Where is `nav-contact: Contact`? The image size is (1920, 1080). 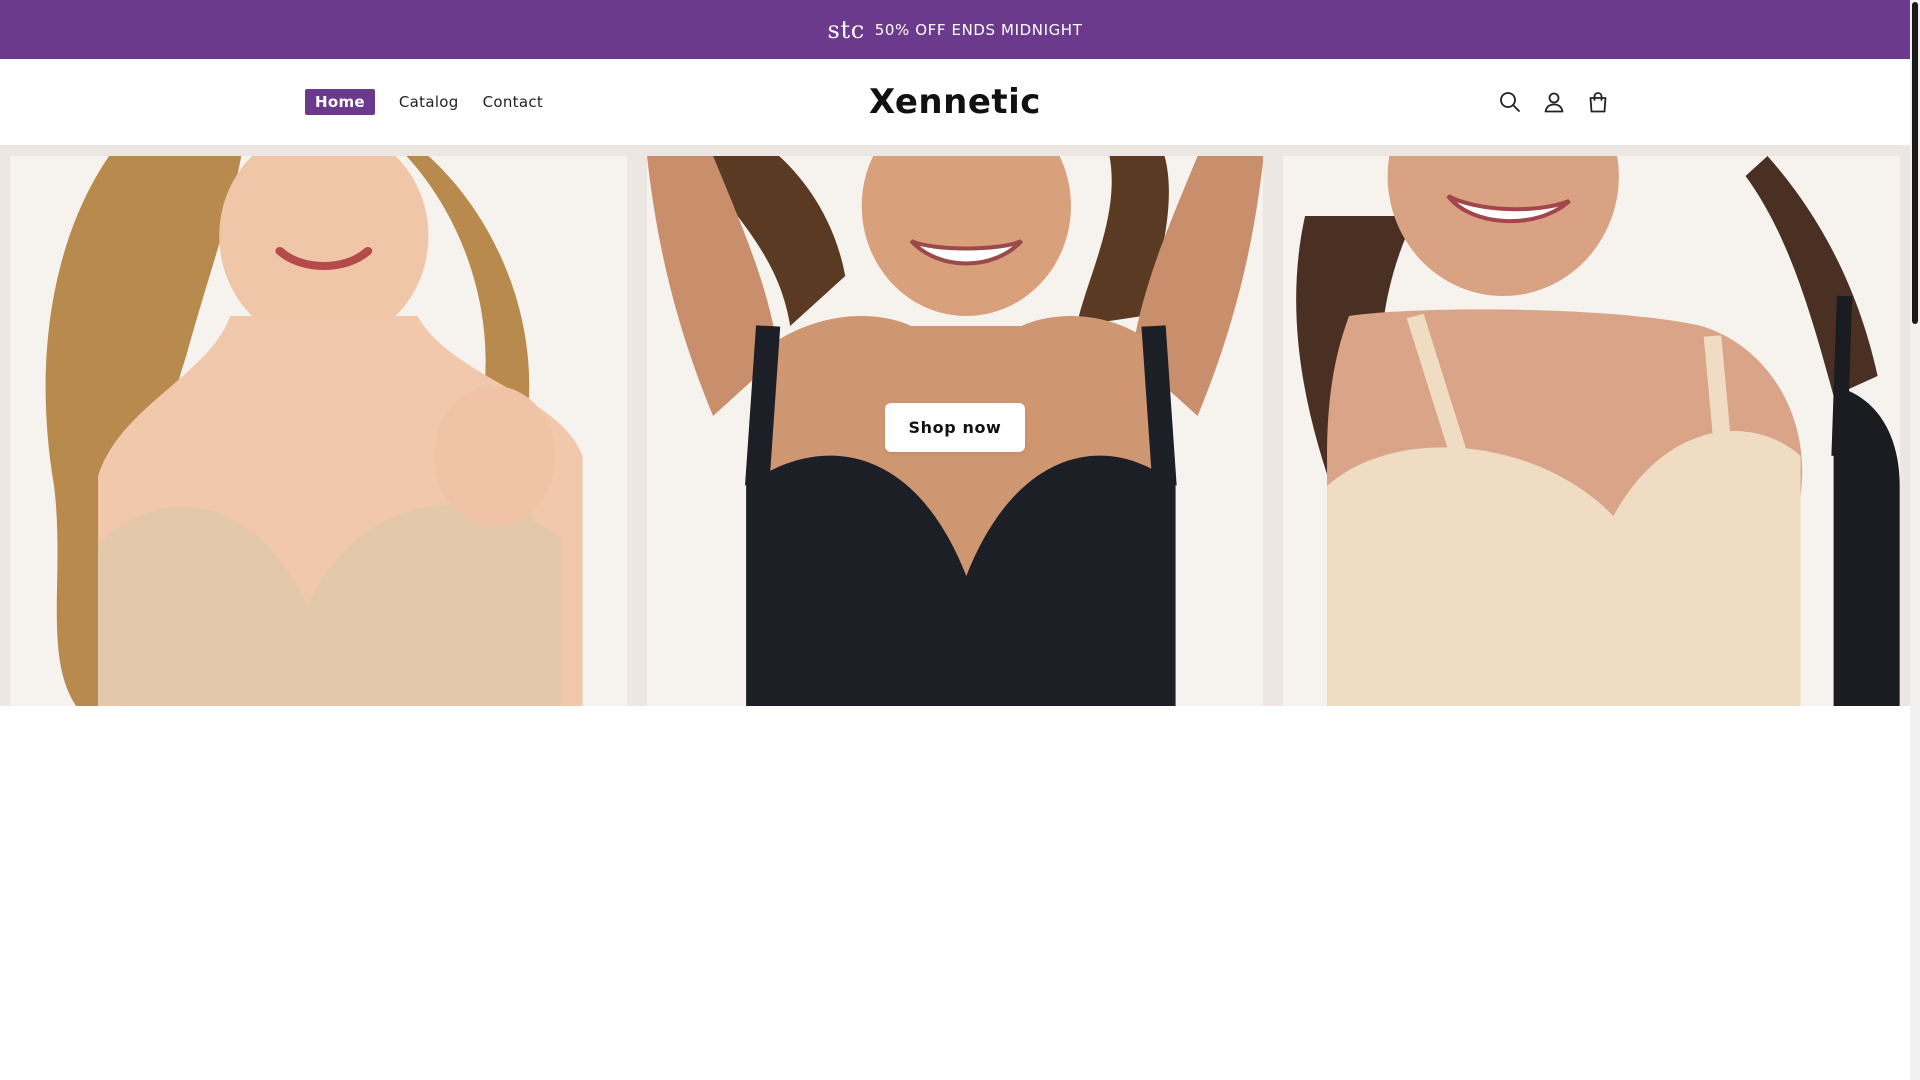
nav-contact: Contact is located at coordinates (513, 102).